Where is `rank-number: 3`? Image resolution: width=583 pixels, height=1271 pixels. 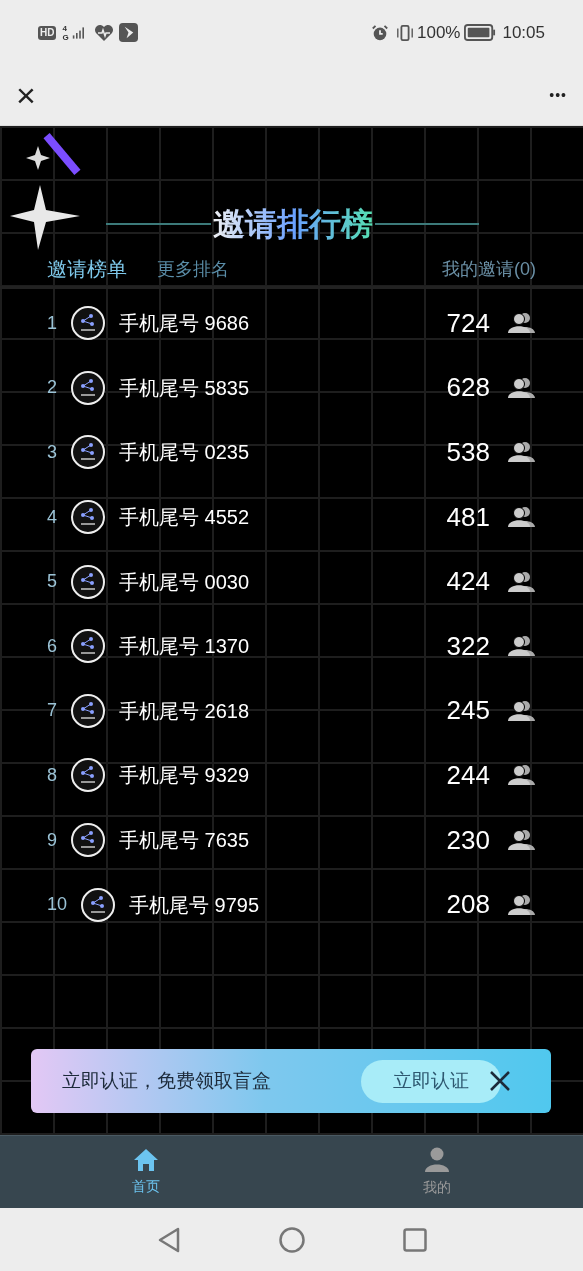
rank-number: 3 is located at coordinates (52, 452).